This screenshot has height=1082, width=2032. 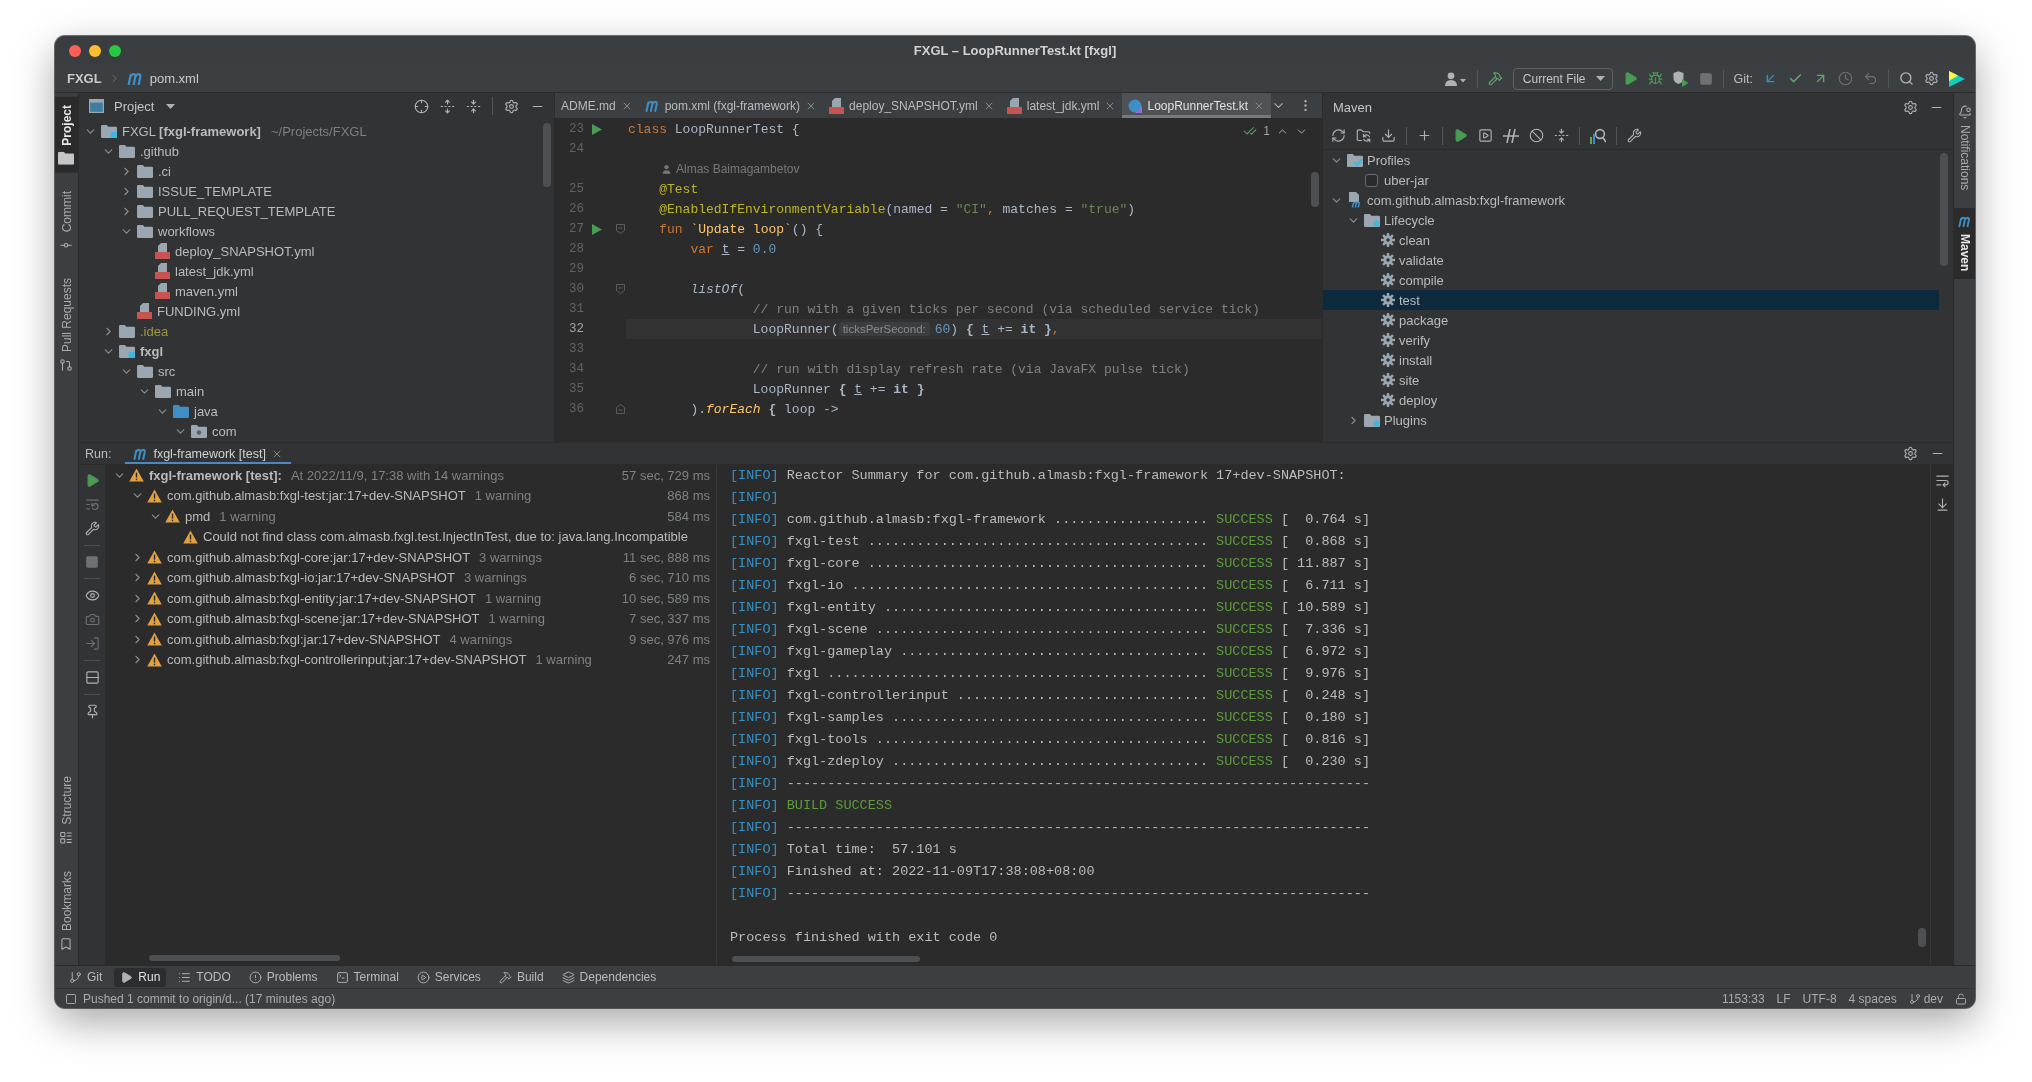 I want to click on tool-window-tab: Notifications, so click(x=1964, y=148).